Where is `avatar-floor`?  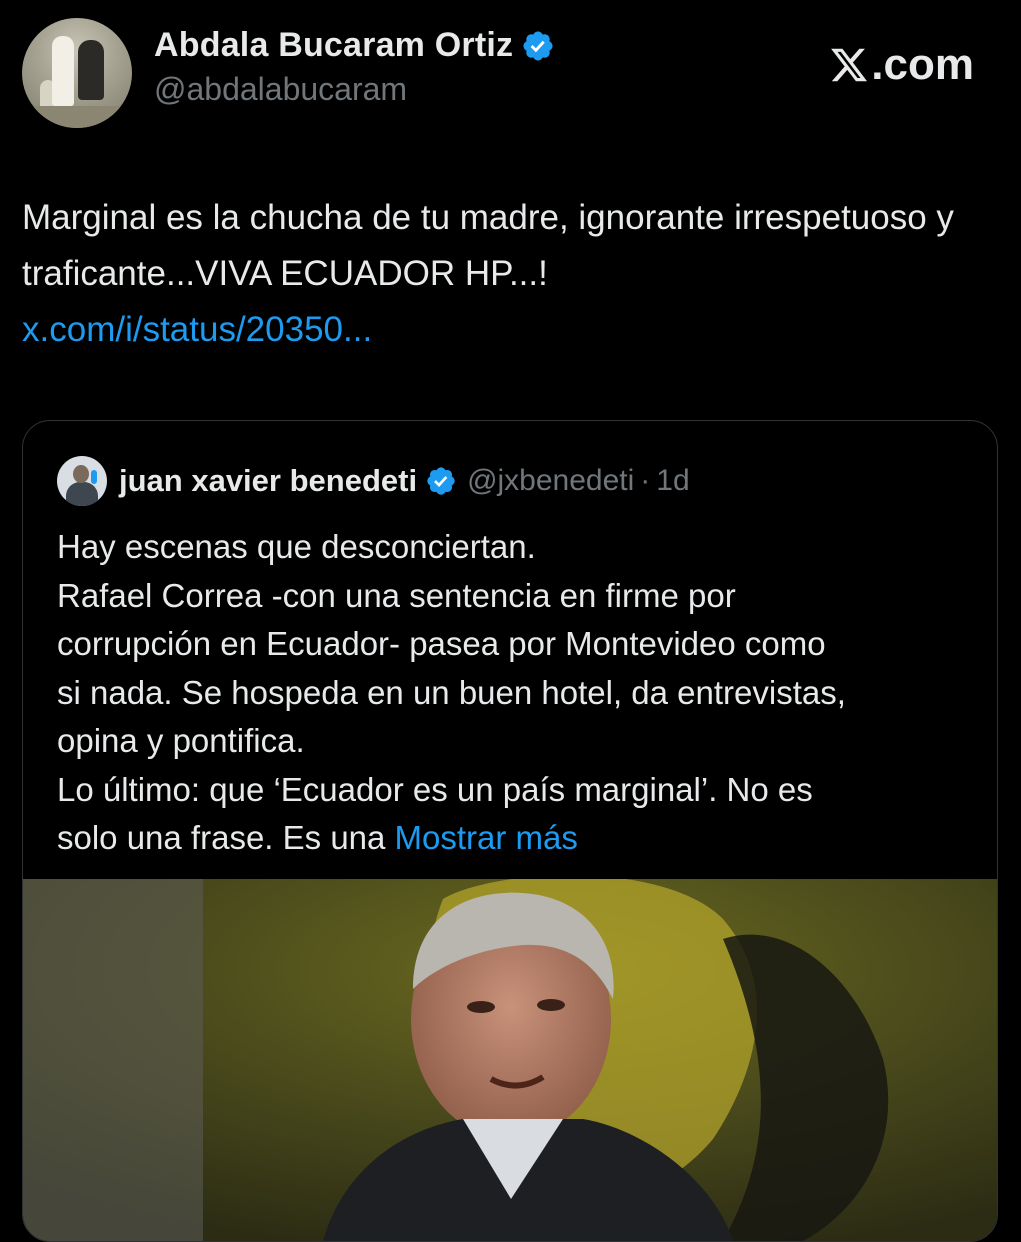
avatar-floor is located at coordinates (77, 117).